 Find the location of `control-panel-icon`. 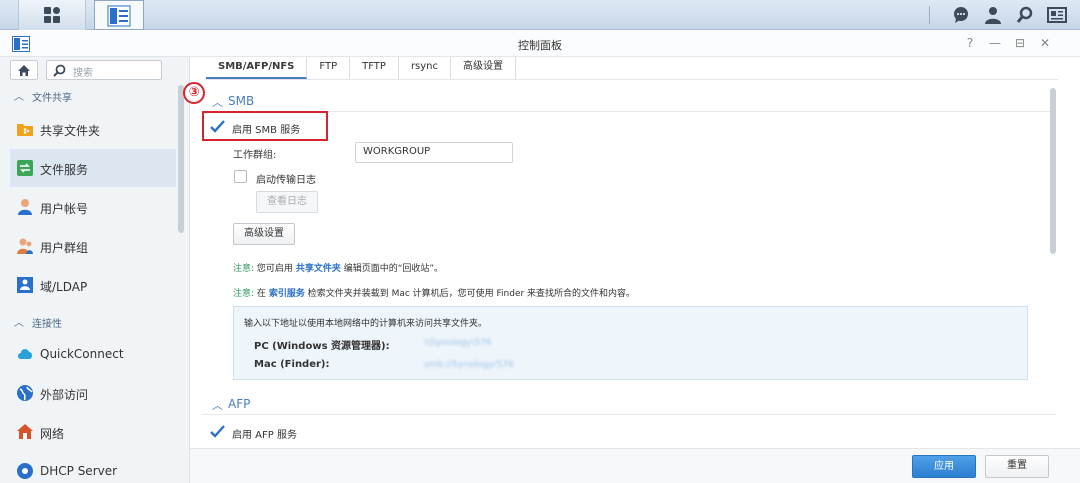

control-panel-icon is located at coordinates (119, 16).